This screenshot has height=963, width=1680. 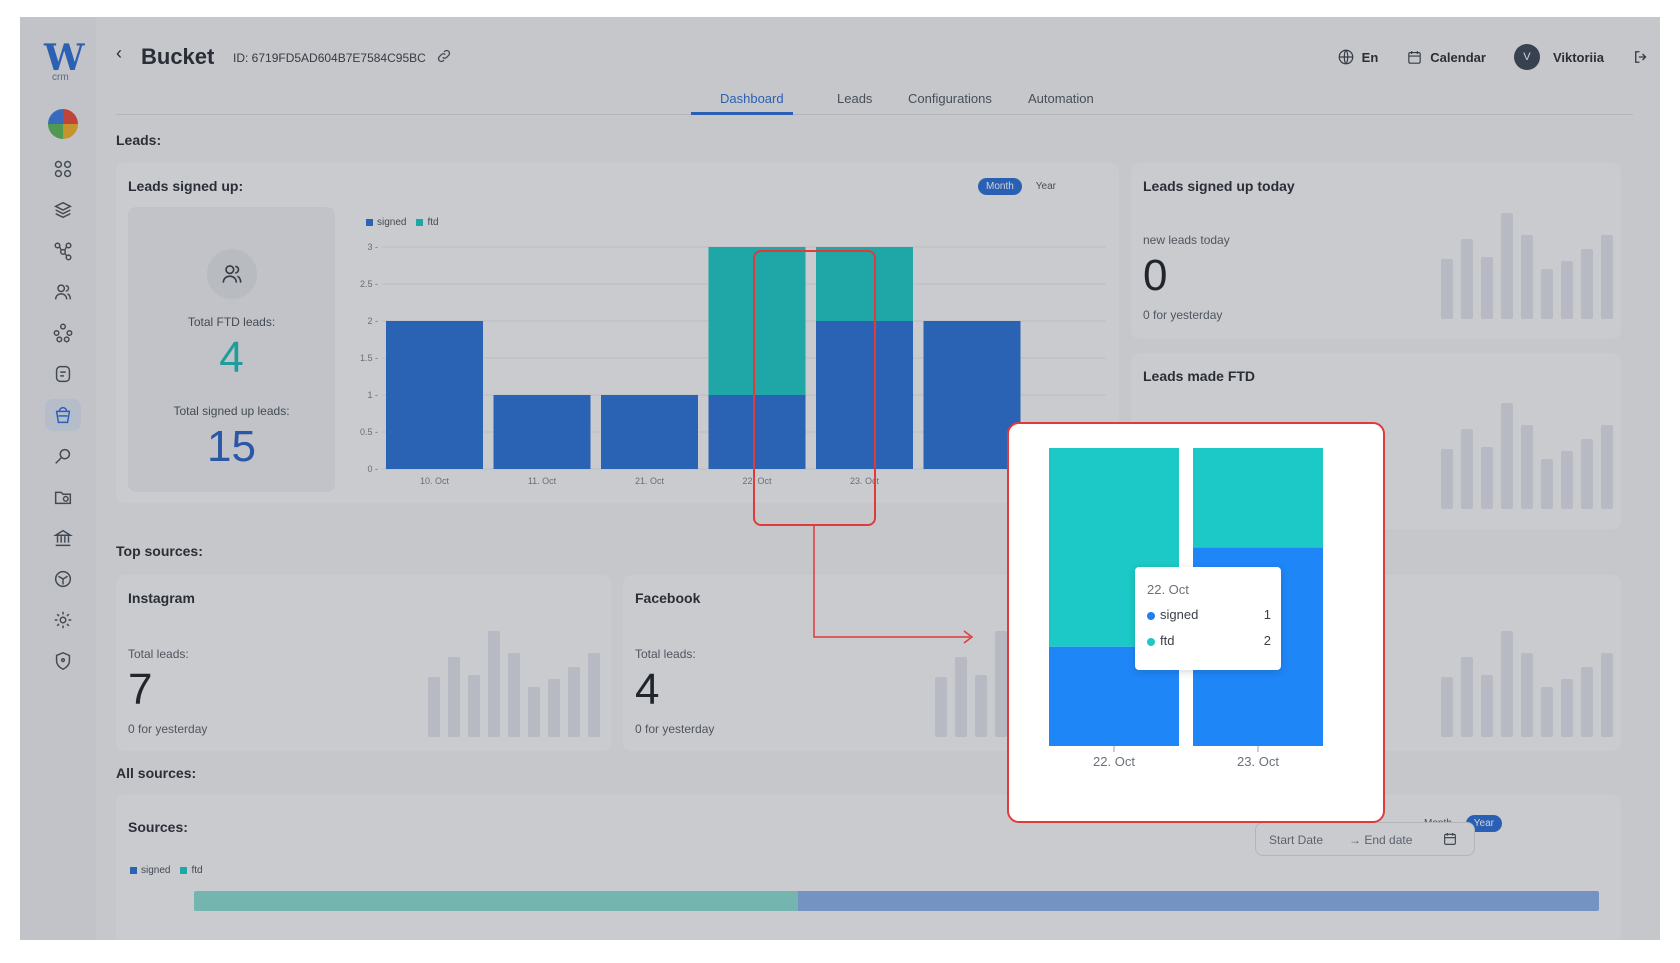 What do you see at coordinates (1209, 614) in the screenshot?
I see `tooltip-row-signed: signed 1` at bounding box center [1209, 614].